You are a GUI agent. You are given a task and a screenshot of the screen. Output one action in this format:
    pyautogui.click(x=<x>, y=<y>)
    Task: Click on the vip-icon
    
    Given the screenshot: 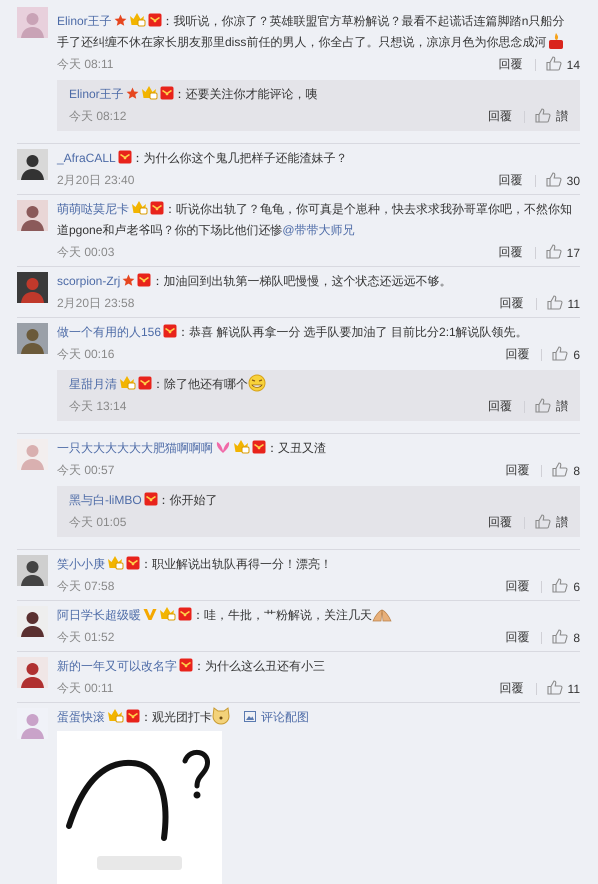 What is the action you would take?
    pyautogui.click(x=150, y=614)
    